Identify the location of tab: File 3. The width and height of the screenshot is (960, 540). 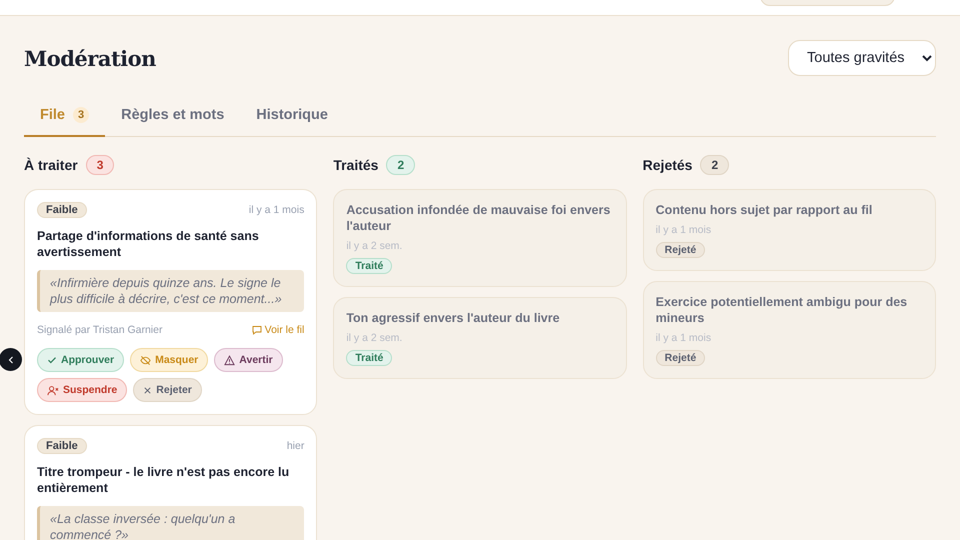
(65, 117).